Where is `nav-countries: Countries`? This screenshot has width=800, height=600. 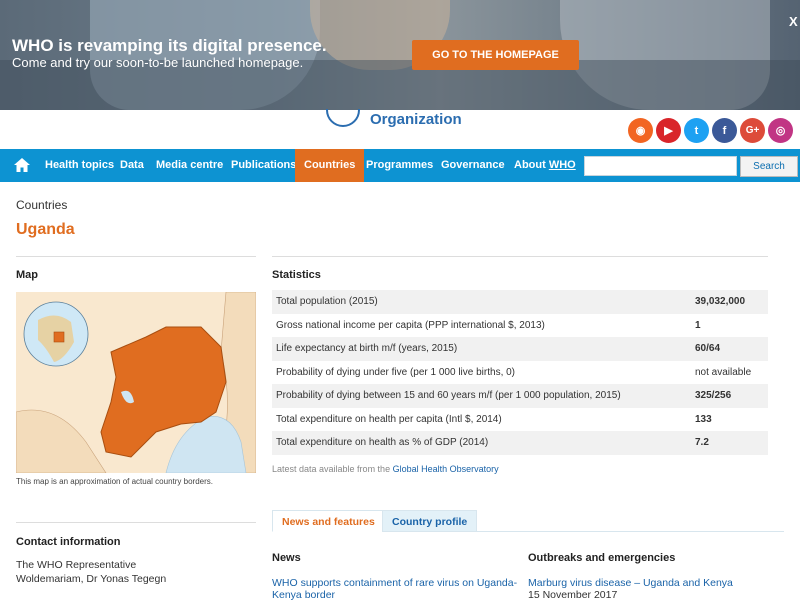 nav-countries: Countries is located at coordinates (330, 165).